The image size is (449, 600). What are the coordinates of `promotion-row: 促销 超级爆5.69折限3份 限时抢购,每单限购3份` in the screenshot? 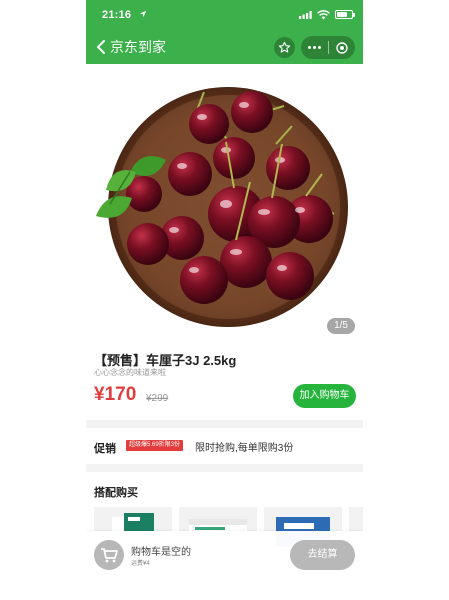 It's located at (224, 446).